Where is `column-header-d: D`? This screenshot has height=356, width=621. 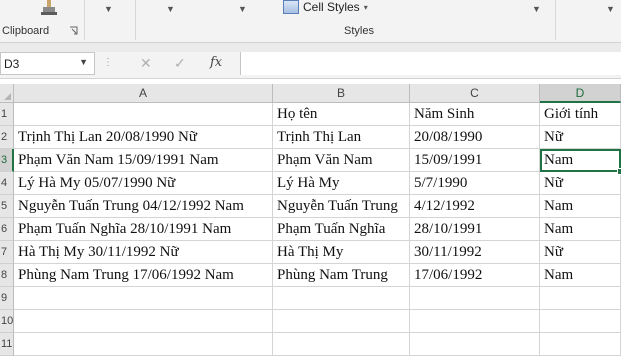
column-header-d: D is located at coordinates (580, 93).